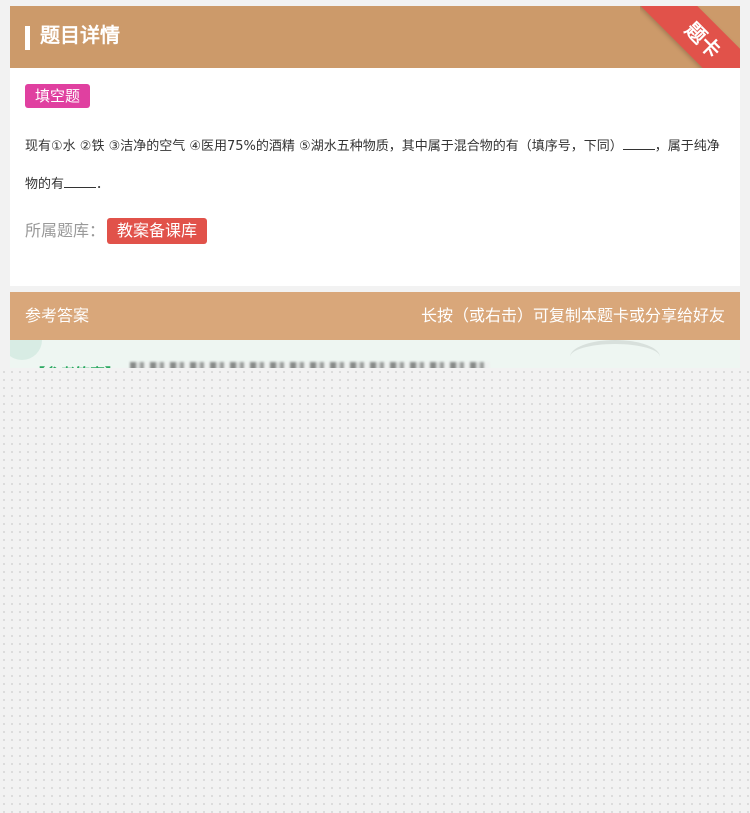 This screenshot has width=750, height=813. What do you see at coordinates (58, 96) in the screenshot?
I see `question-type-badge: 填空题` at bounding box center [58, 96].